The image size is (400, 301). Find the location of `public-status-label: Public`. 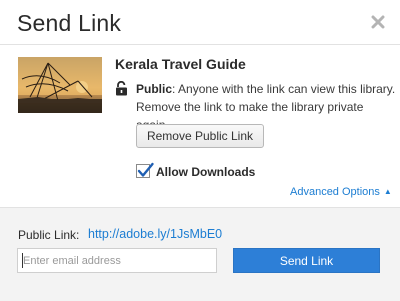

public-status-label: Public is located at coordinates (154, 89).